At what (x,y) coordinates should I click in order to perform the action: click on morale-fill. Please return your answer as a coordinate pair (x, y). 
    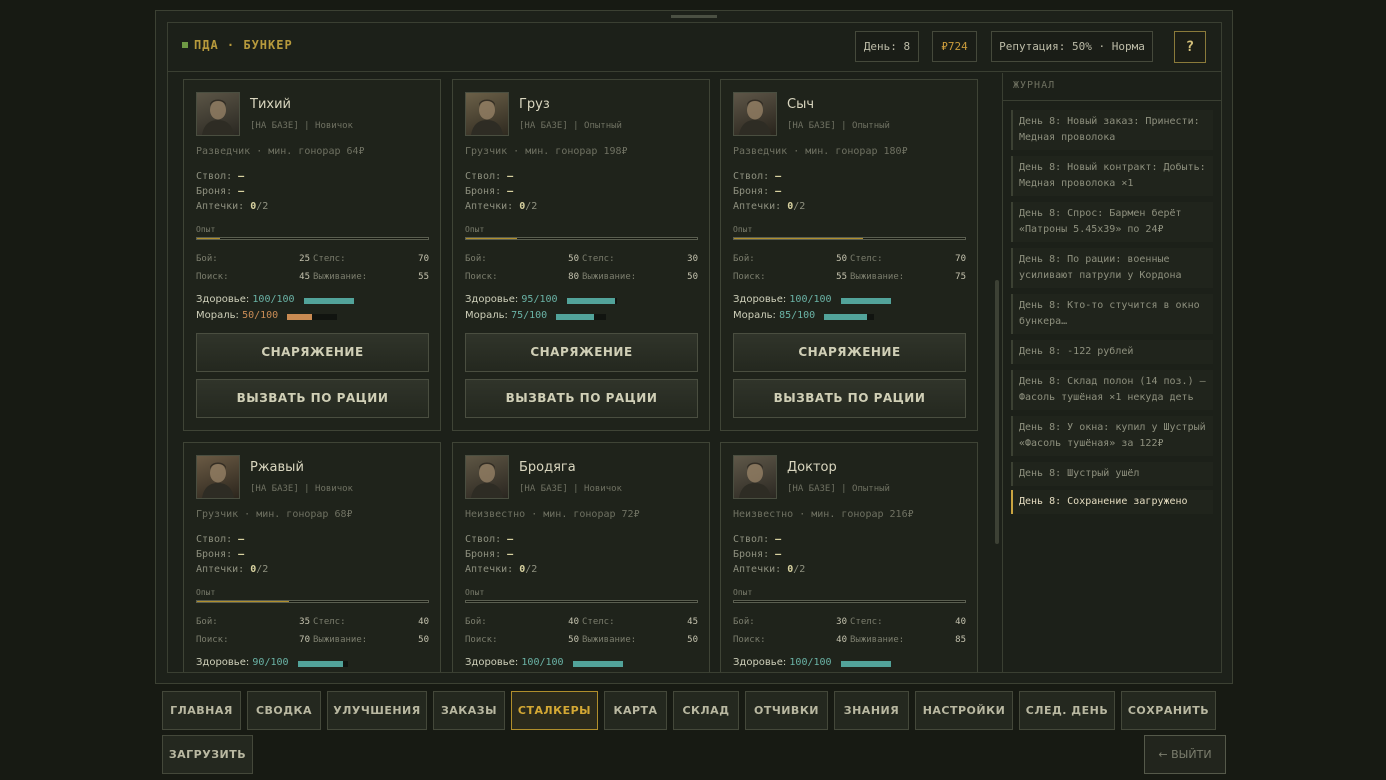
    Looking at the image, I should click on (575, 317).